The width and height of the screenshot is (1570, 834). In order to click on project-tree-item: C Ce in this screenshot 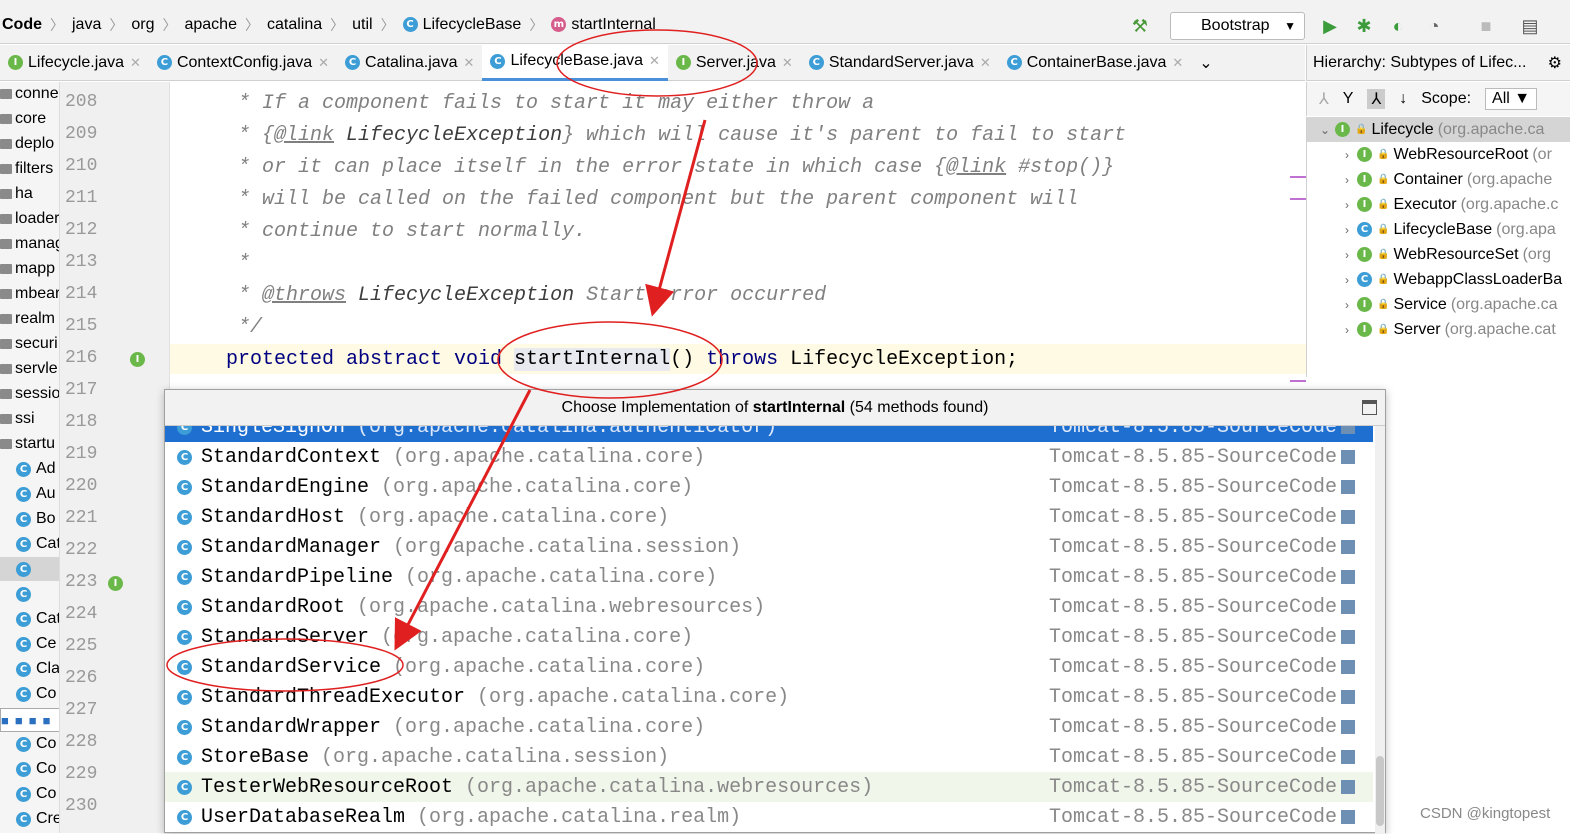, I will do `click(28, 644)`.